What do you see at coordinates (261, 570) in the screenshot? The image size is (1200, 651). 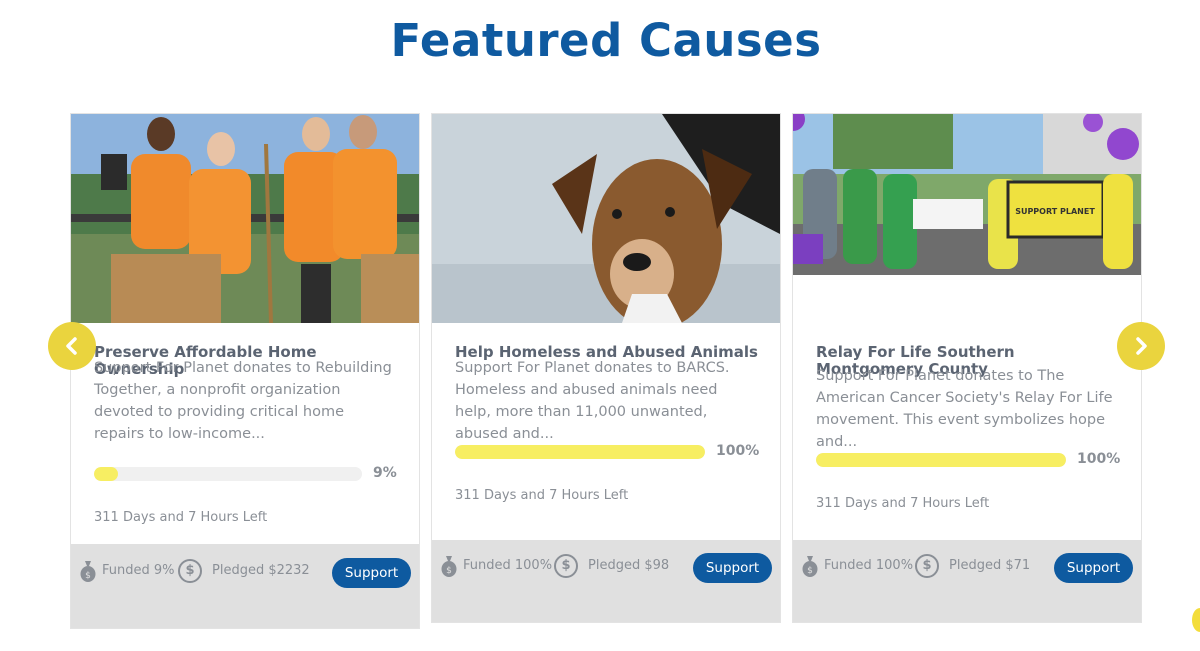 I see `pledged-label: Pledged $2232` at bounding box center [261, 570].